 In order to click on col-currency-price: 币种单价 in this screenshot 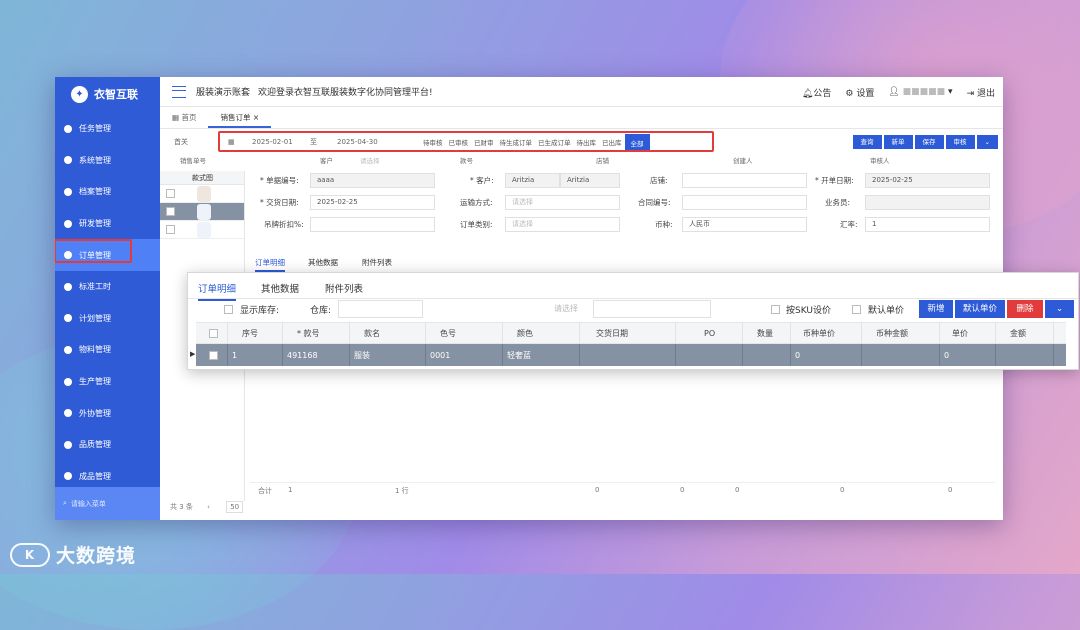, I will do `click(826, 333)`.